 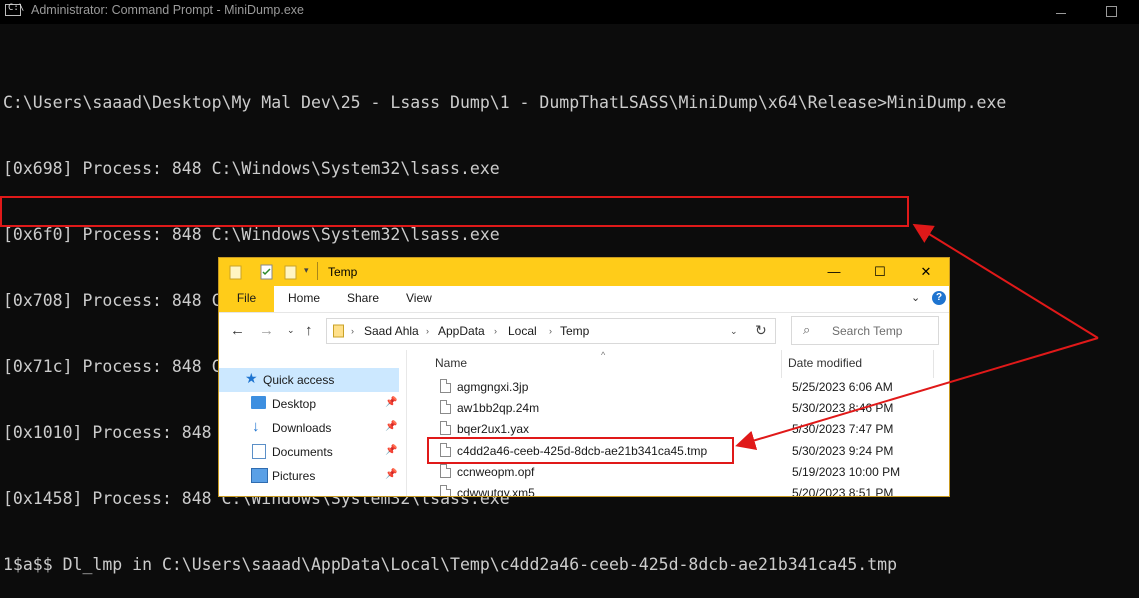 What do you see at coordinates (867, 331) in the screenshot?
I see `search-placeholder: Search Temp` at bounding box center [867, 331].